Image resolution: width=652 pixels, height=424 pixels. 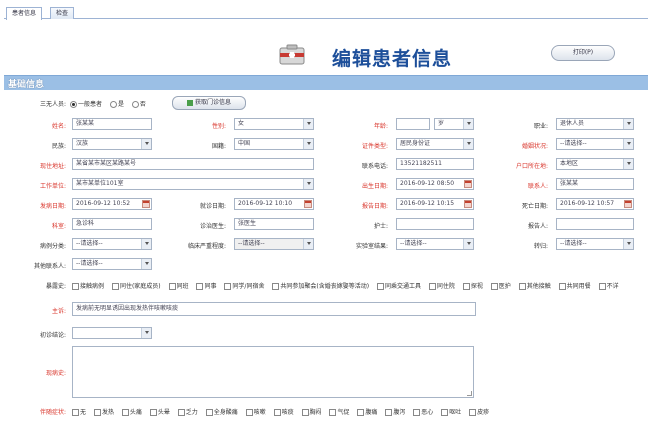 What do you see at coordinates (79, 412) in the screenshot?
I see `symptom-option: 无` at bounding box center [79, 412].